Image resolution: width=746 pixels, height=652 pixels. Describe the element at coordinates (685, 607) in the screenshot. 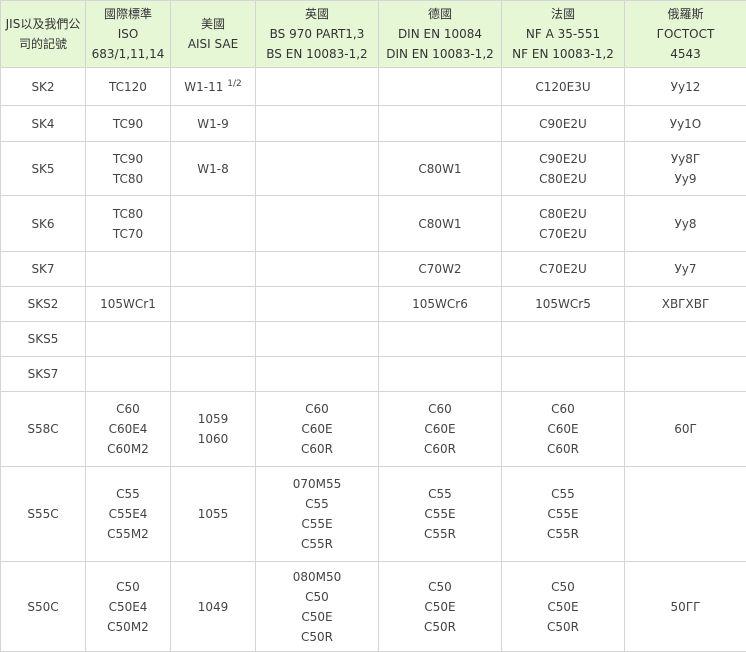

I see `cell-text: 50ГГ` at that location.